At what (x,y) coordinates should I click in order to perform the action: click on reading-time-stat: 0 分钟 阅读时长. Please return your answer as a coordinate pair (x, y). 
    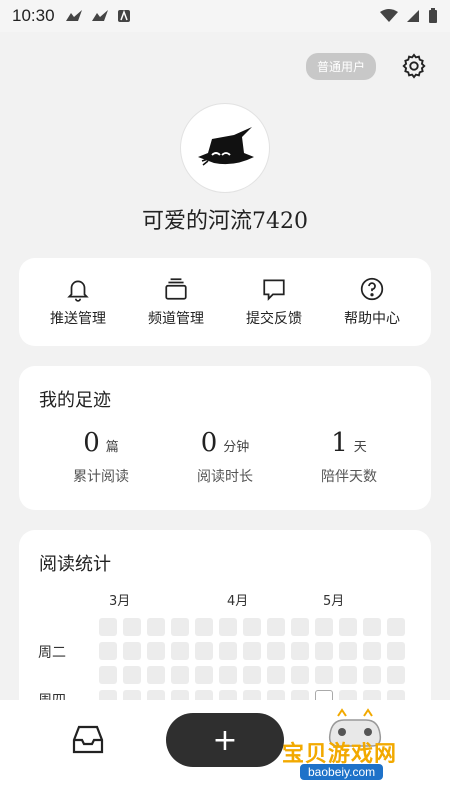
    Looking at the image, I should click on (225, 457).